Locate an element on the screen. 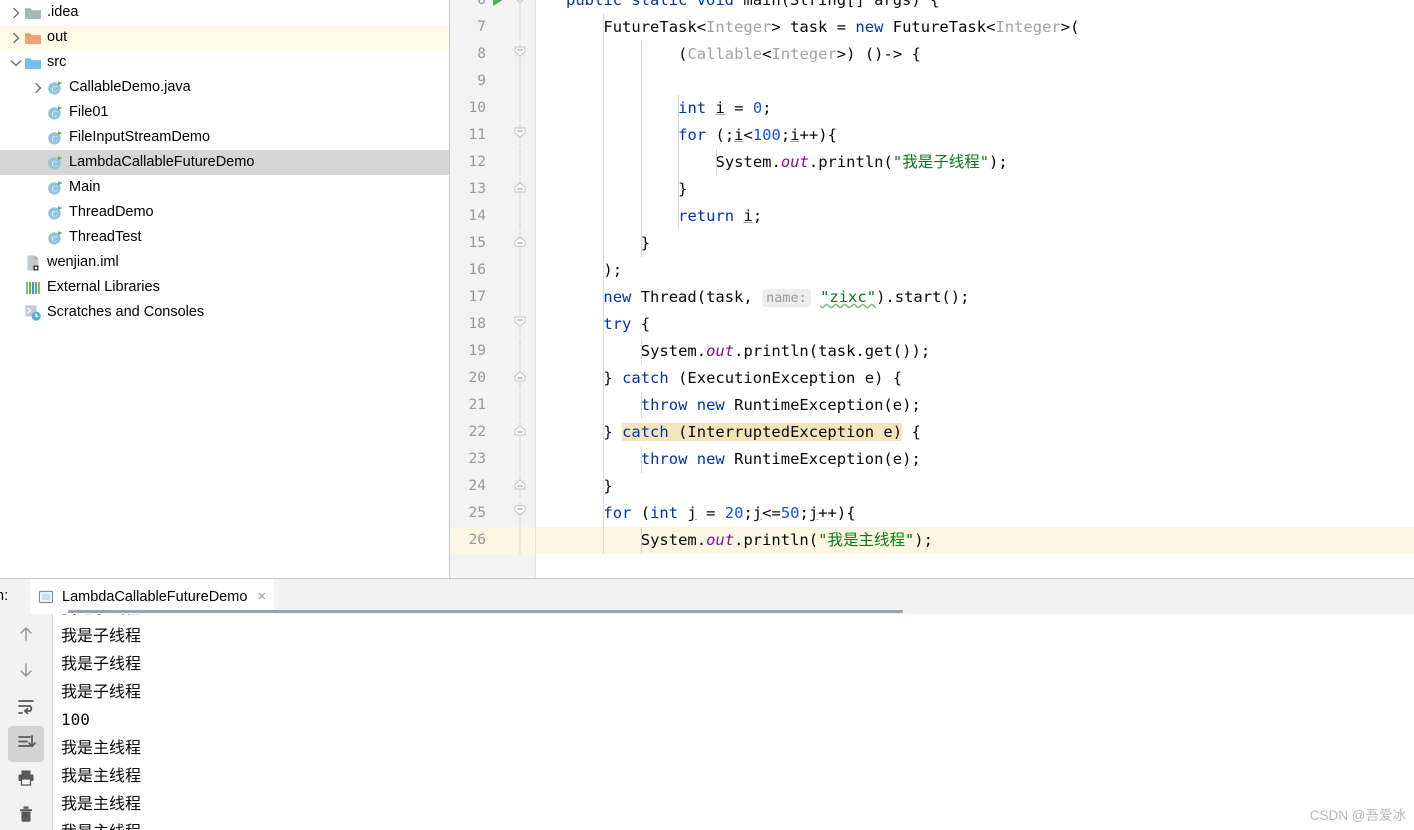 The image size is (1414, 830). svg-text: C is located at coordinates (55, 138).